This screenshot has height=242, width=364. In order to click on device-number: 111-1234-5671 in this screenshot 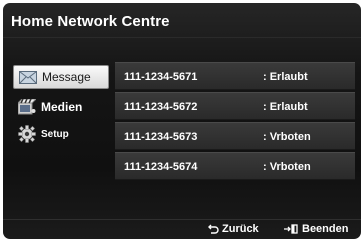, I will do `click(161, 77)`.